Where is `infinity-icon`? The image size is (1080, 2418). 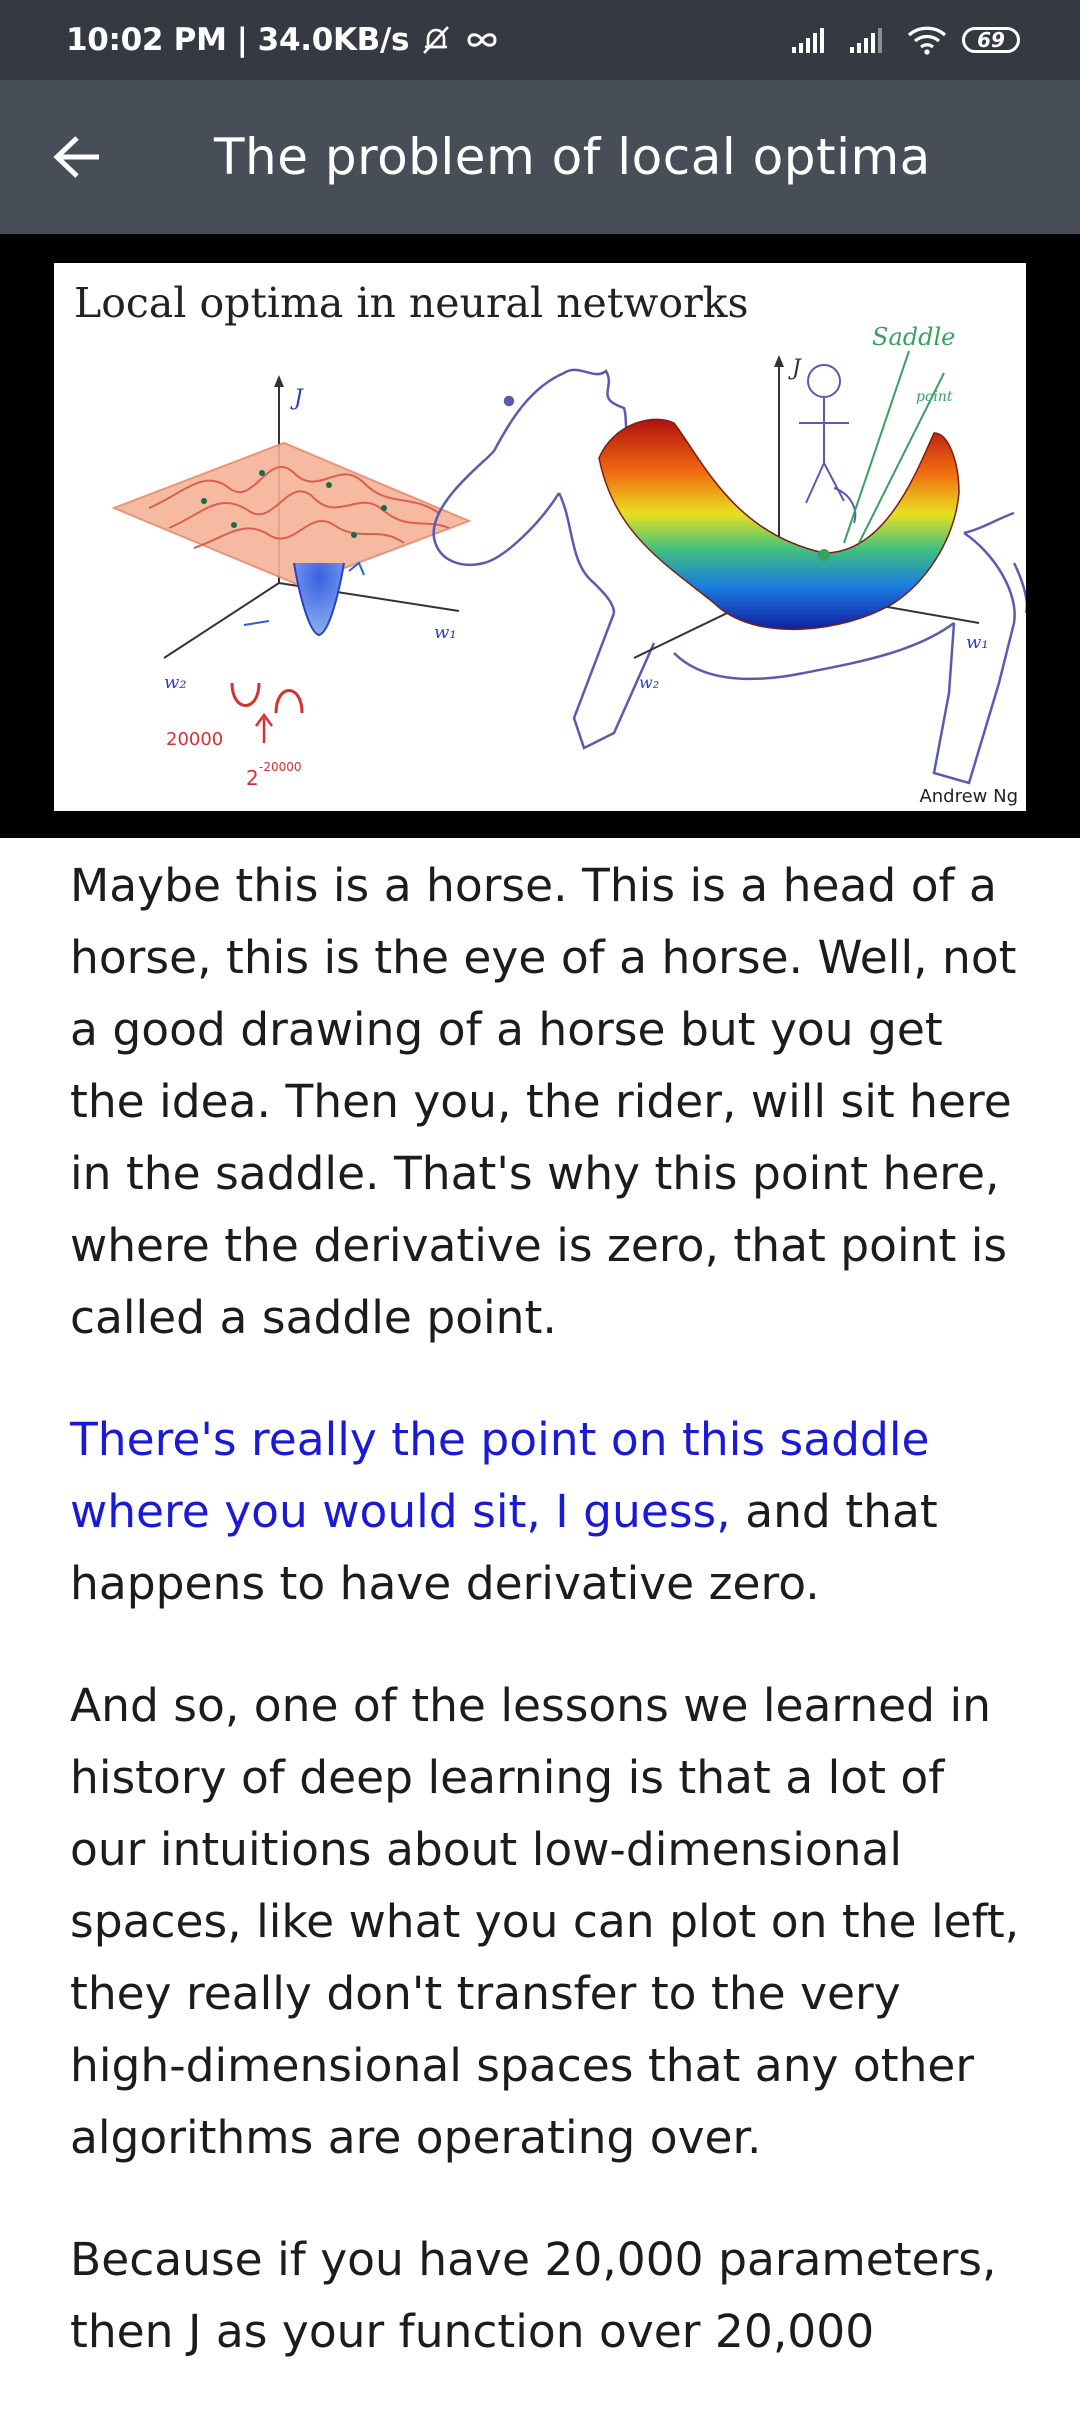 infinity-icon is located at coordinates (482, 40).